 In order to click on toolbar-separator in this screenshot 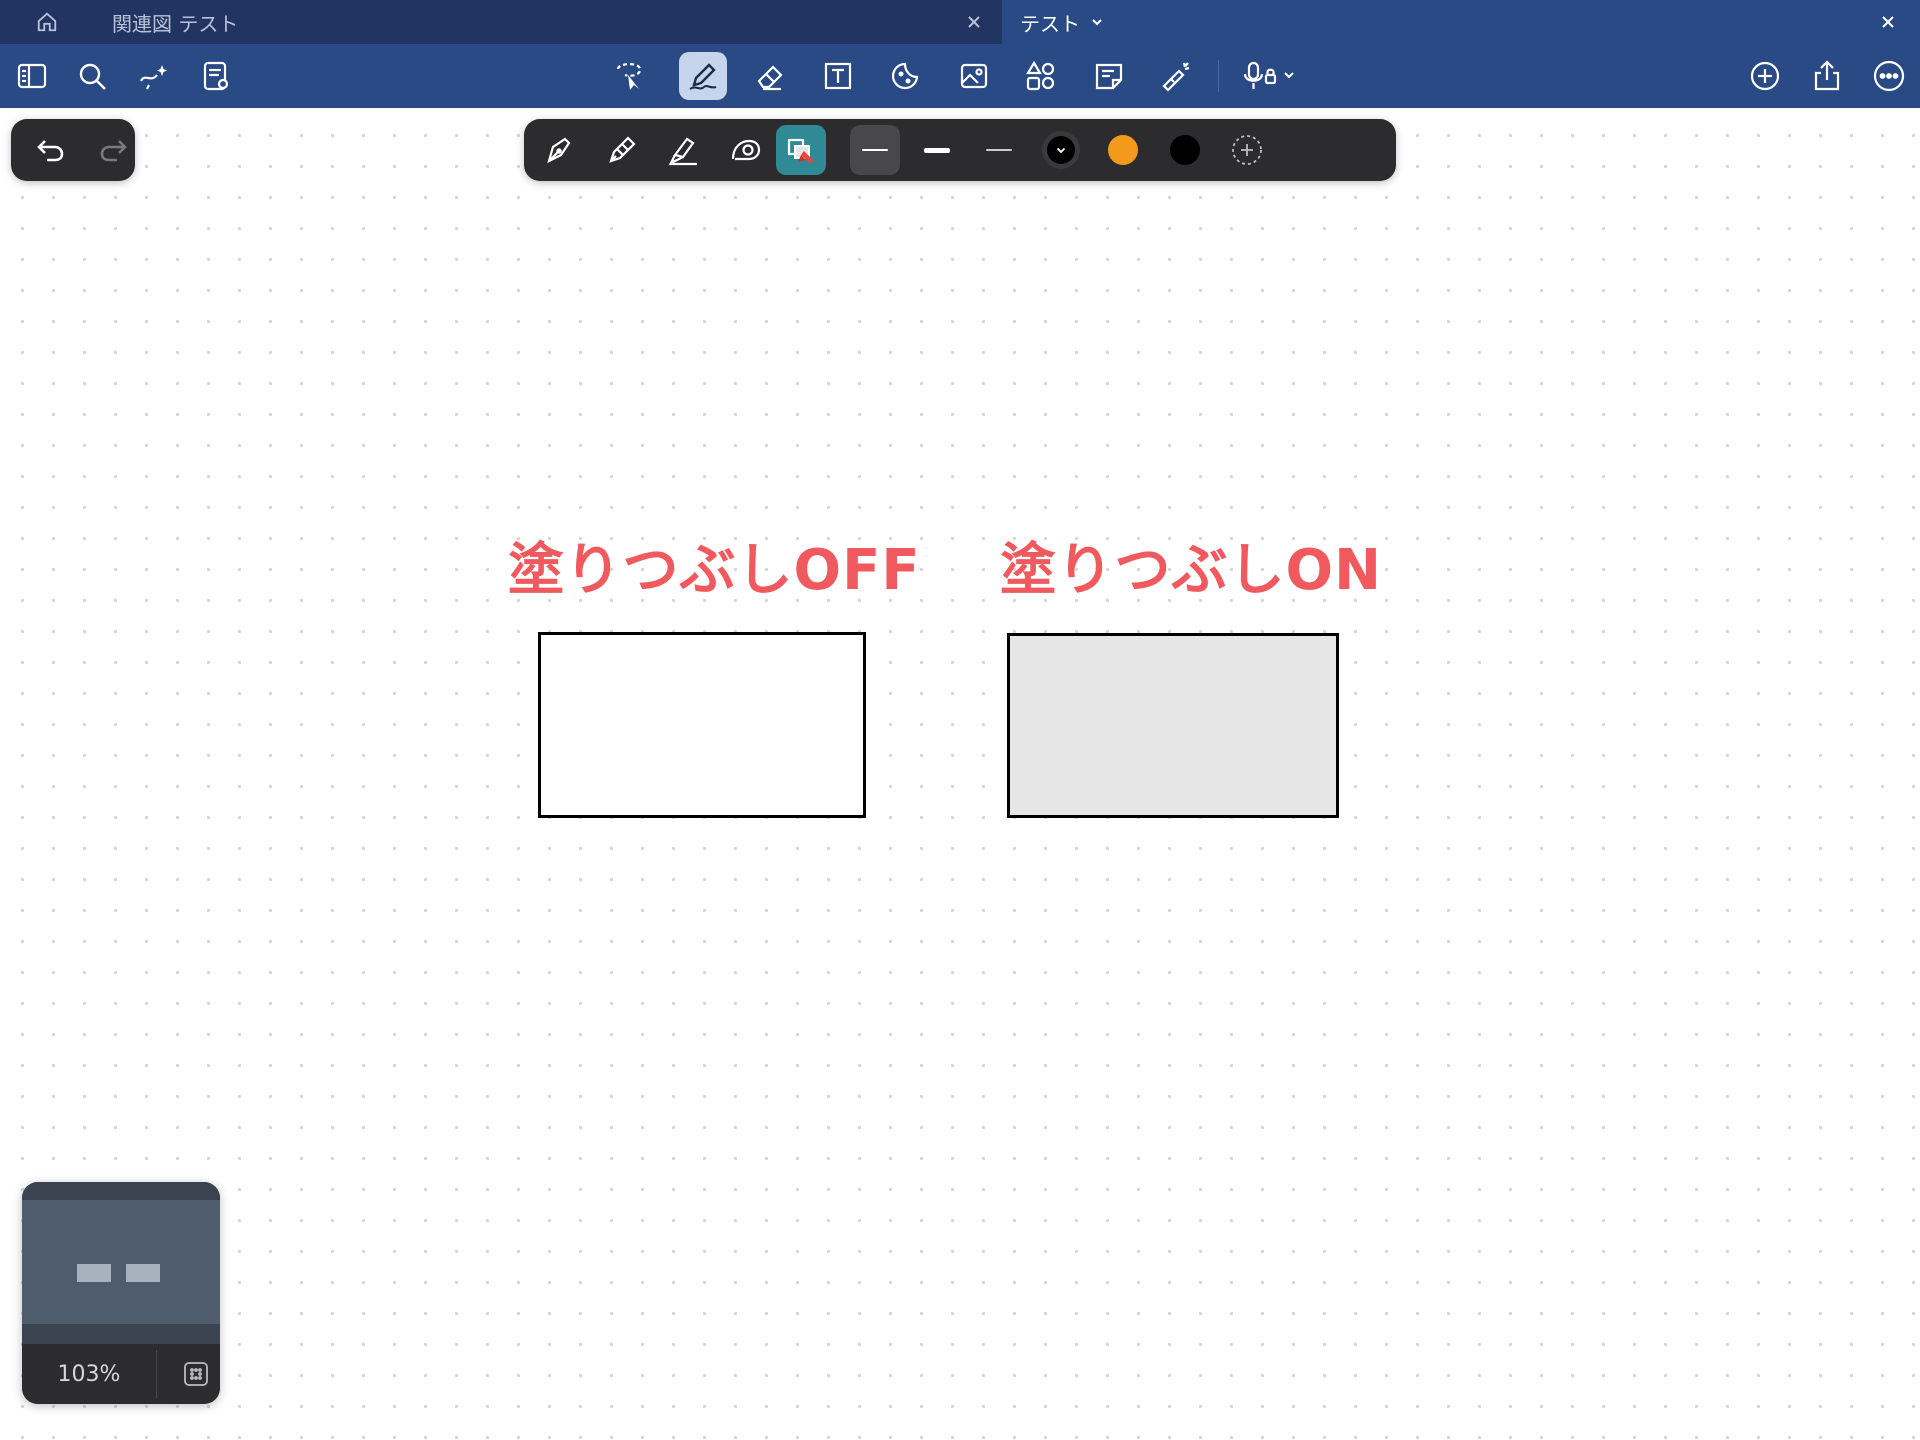, I will do `click(1218, 76)`.